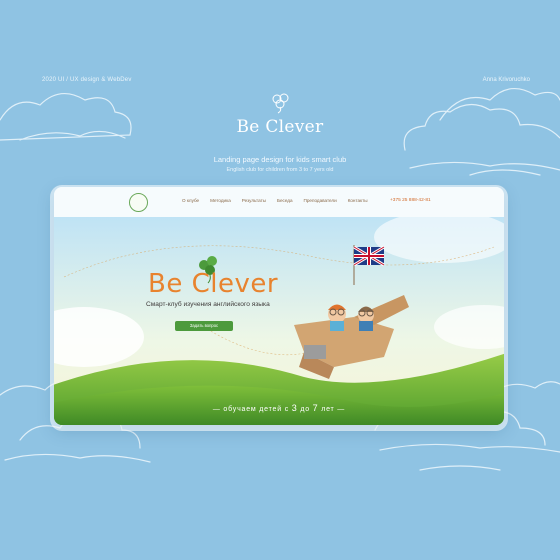 The image size is (560, 560). I want to click on nav-item-teachers: Преподаватели, so click(320, 200).